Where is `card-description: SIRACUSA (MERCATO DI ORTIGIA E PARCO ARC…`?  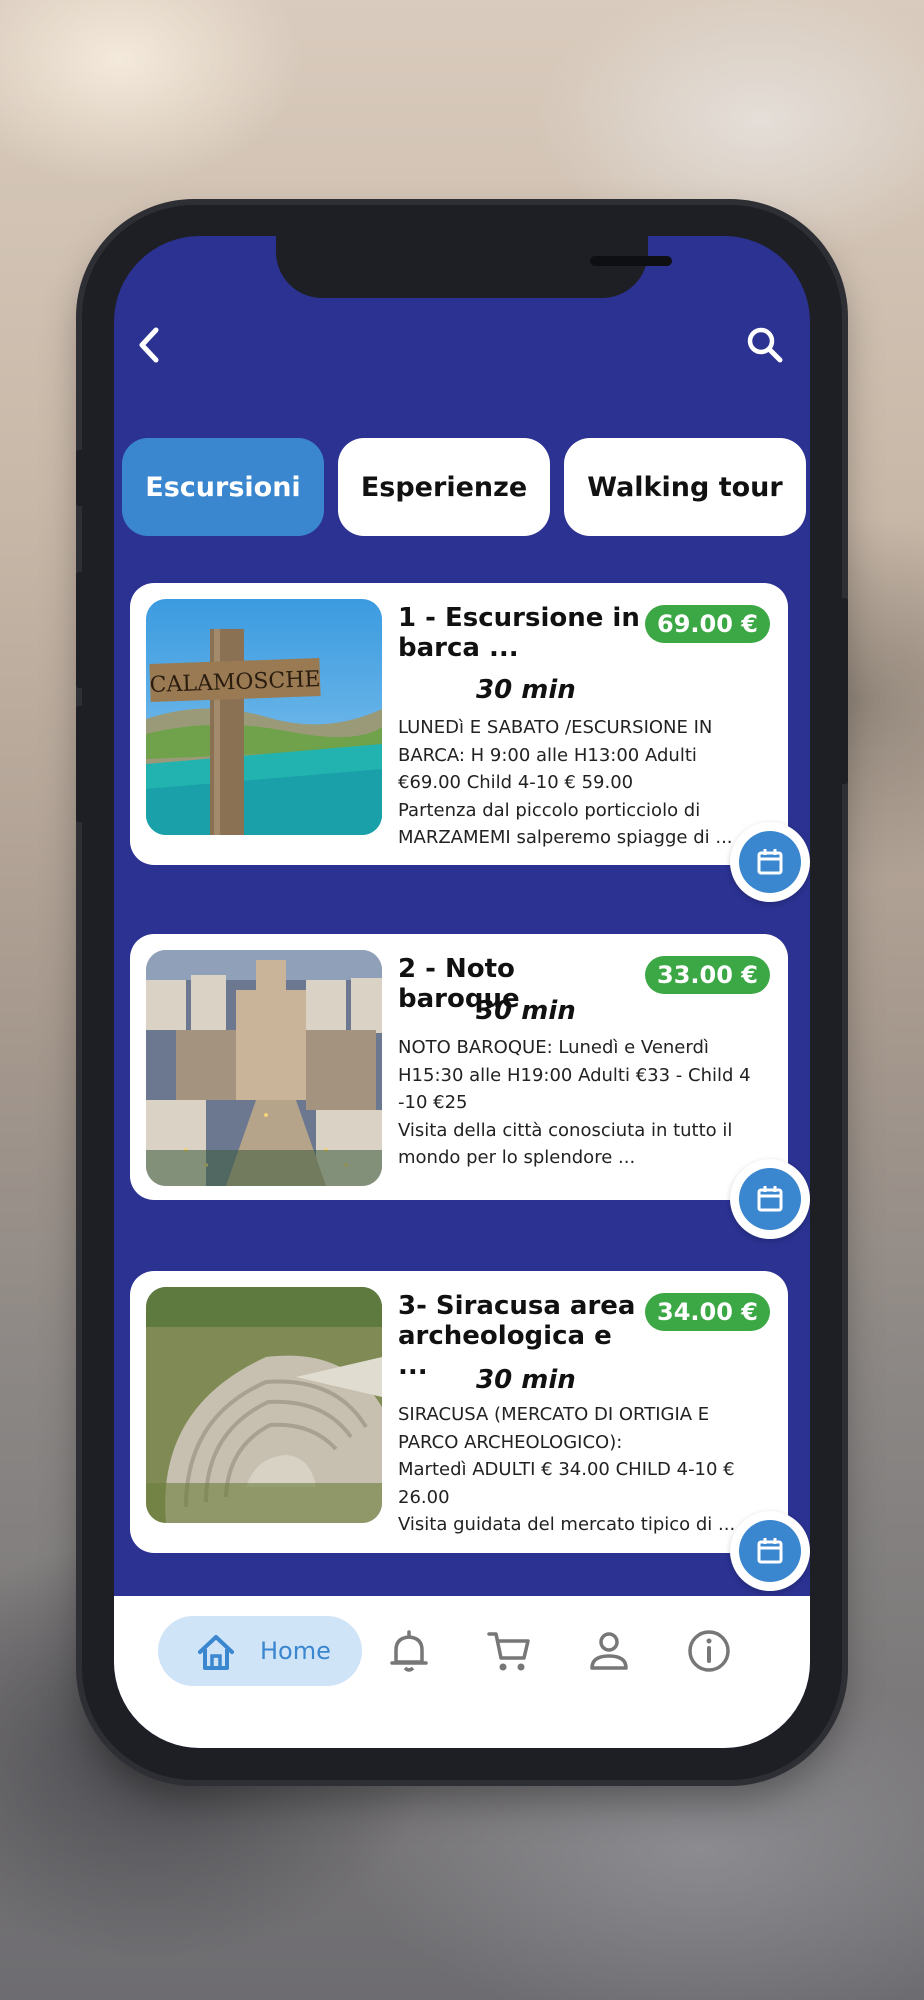 card-description: SIRACUSA (MERCATO DI ORTIGIA E PARCO ARC… is located at coordinates (567, 1469).